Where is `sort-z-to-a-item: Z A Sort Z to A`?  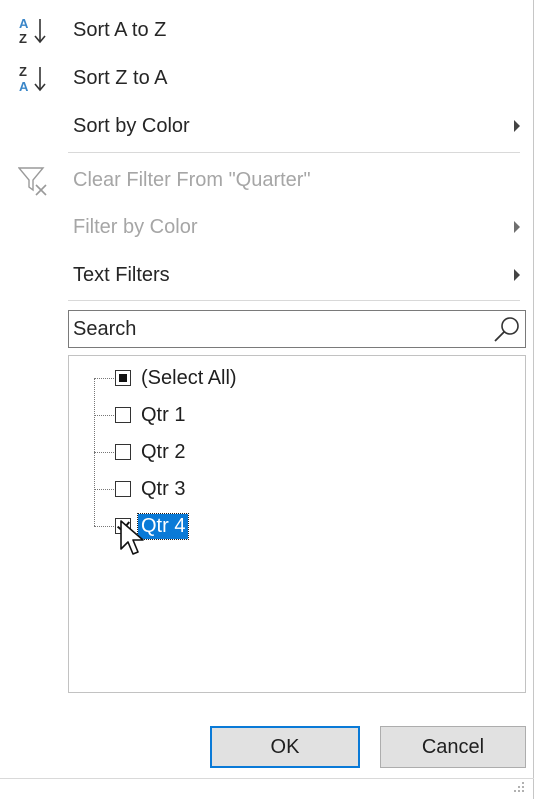
sort-z-to-a-item: Z A Sort Z to A is located at coordinates (266, 78).